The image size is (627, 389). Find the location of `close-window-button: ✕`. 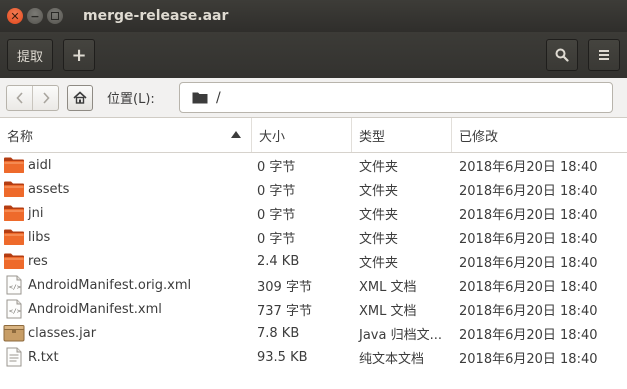

close-window-button: ✕ is located at coordinates (15, 16).